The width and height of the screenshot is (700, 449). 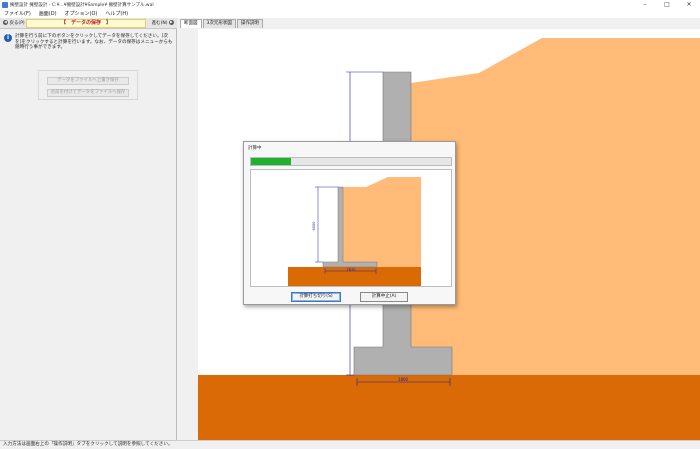 I want to click on prev-button-label: 戻る(P), so click(x=17, y=23).